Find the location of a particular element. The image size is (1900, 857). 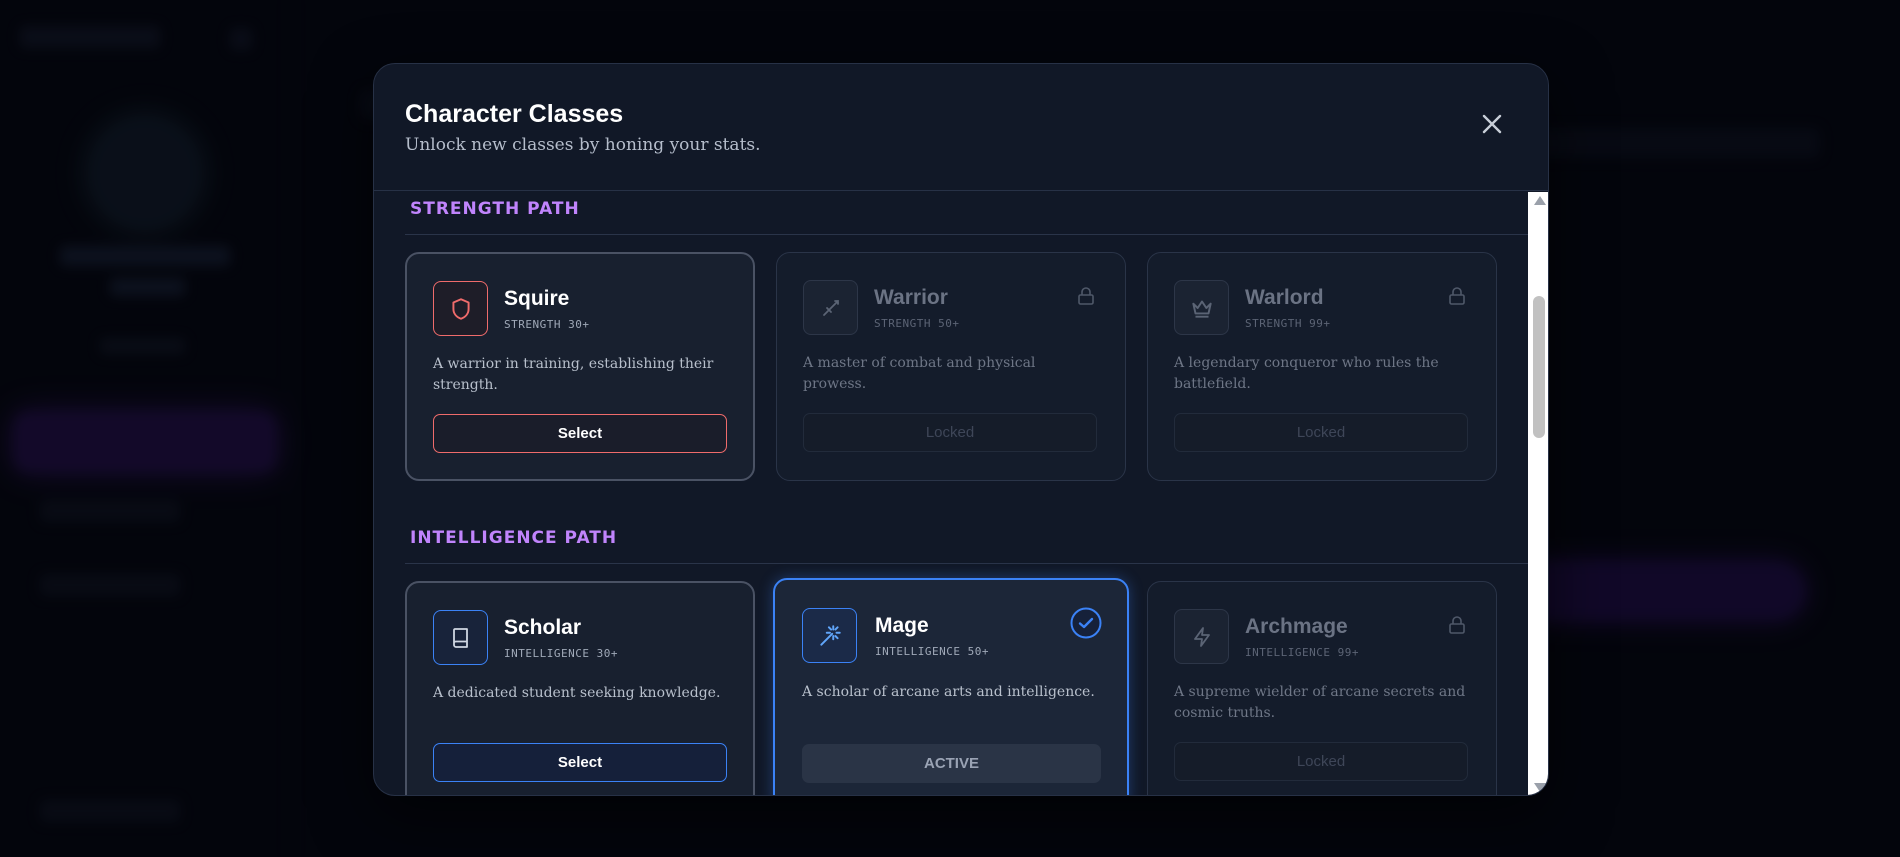

class-requirement: STRENGTH 99+ is located at coordinates (1288, 323).